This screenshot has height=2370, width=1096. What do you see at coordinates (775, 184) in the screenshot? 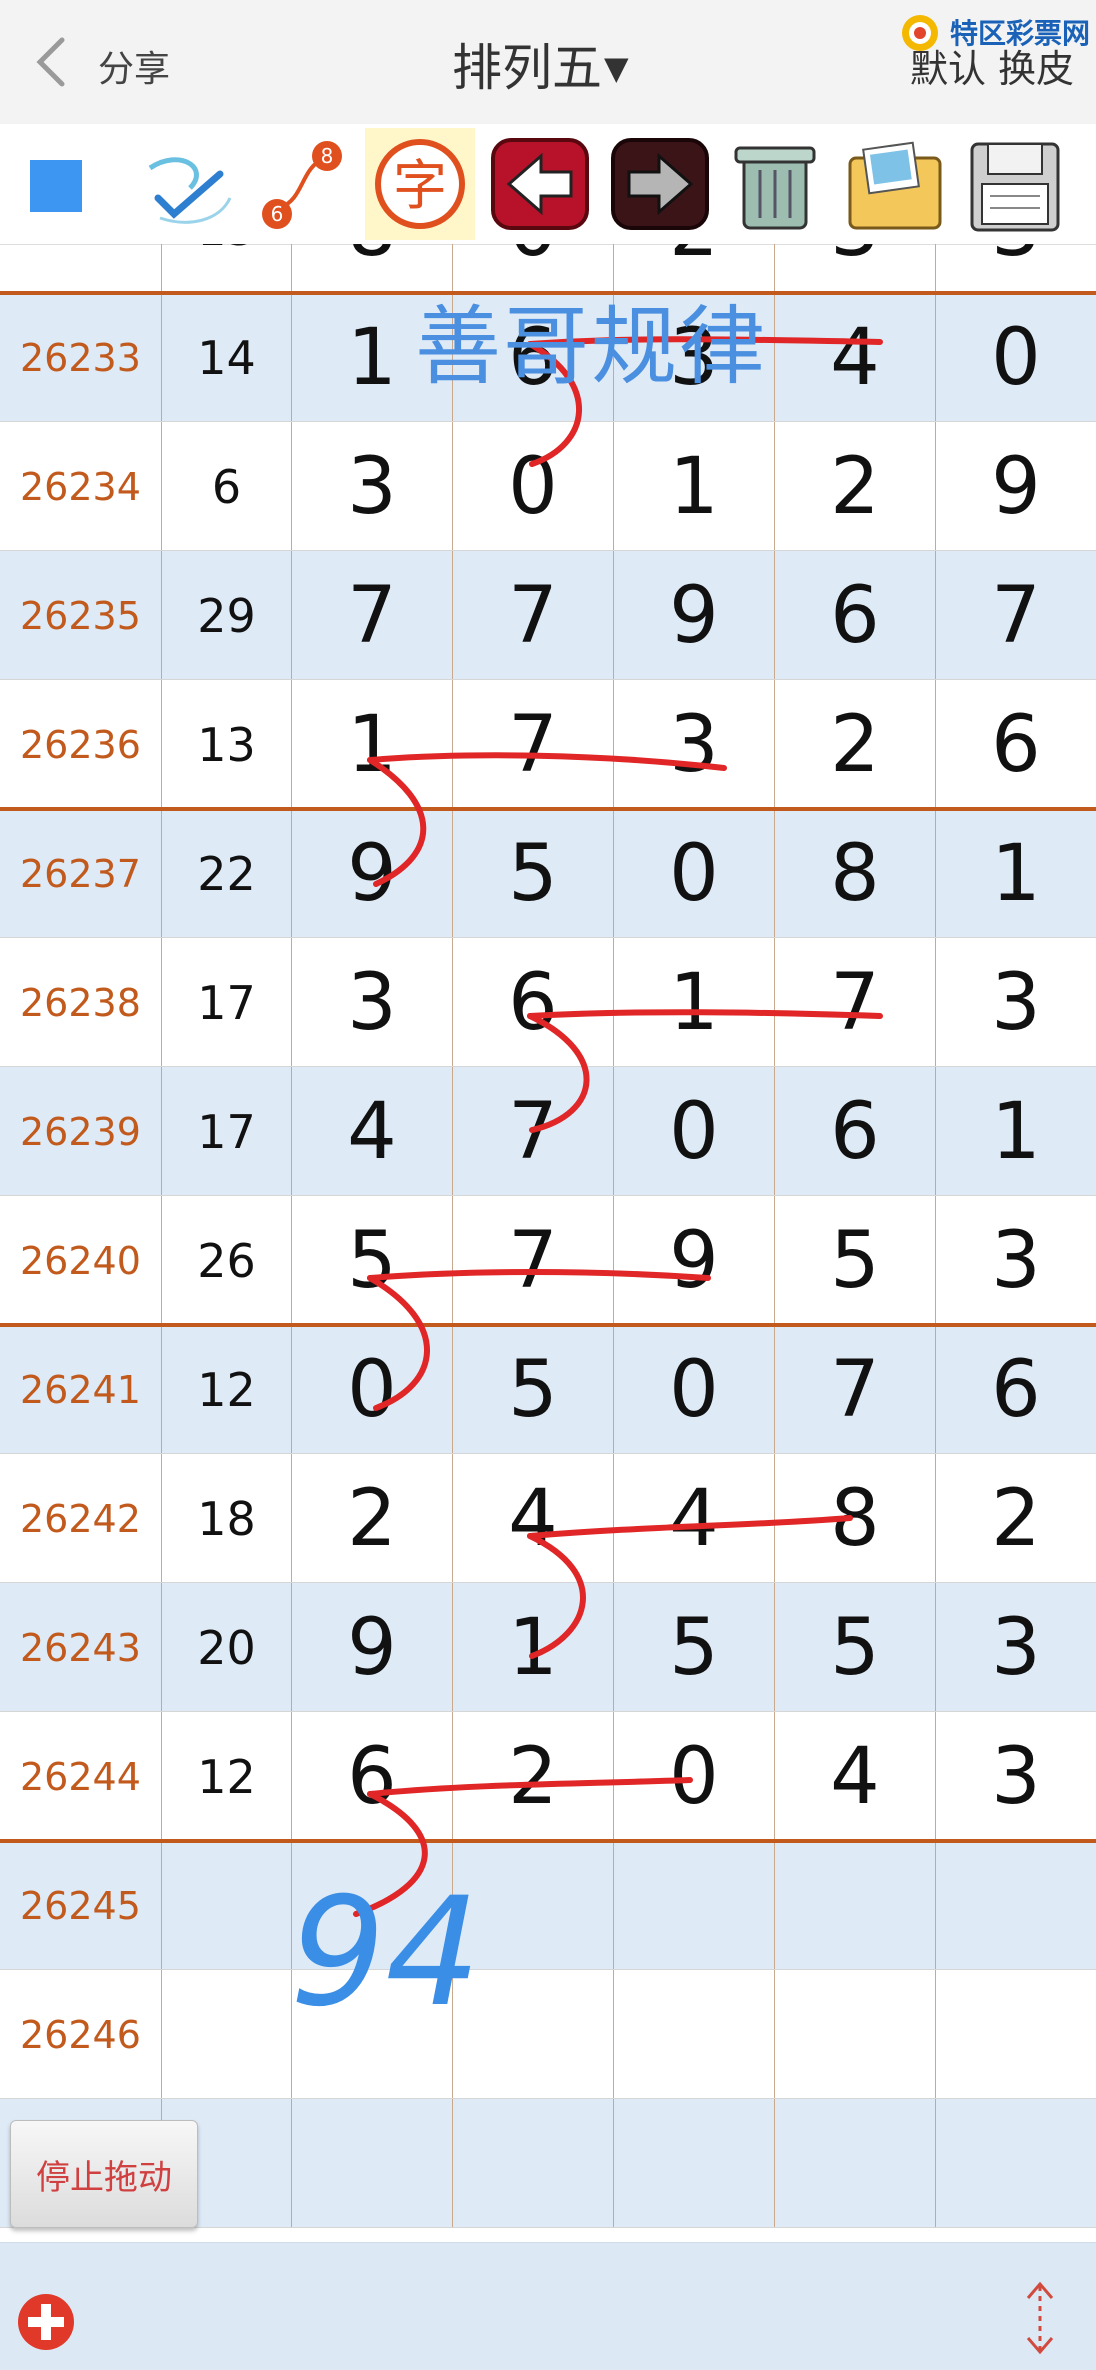
I see `trash-can-icon` at bounding box center [775, 184].